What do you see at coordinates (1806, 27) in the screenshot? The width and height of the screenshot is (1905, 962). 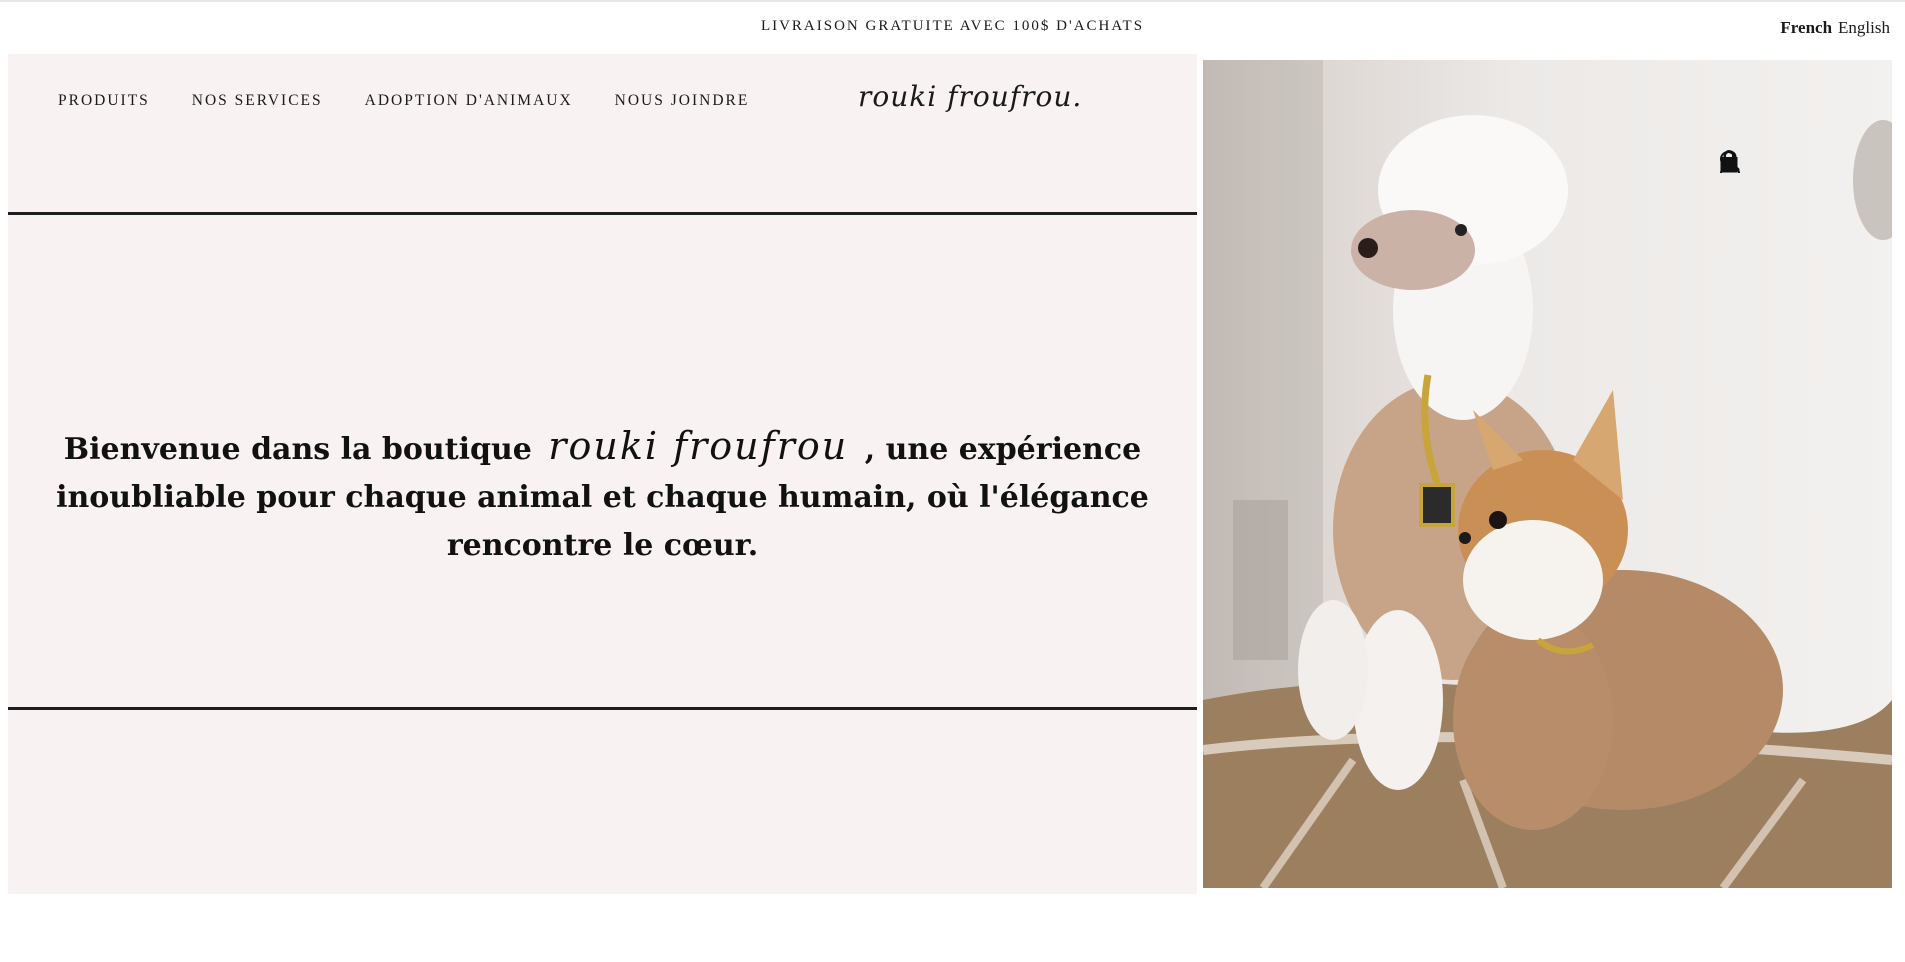 I see `lang-french: French` at bounding box center [1806, 27].